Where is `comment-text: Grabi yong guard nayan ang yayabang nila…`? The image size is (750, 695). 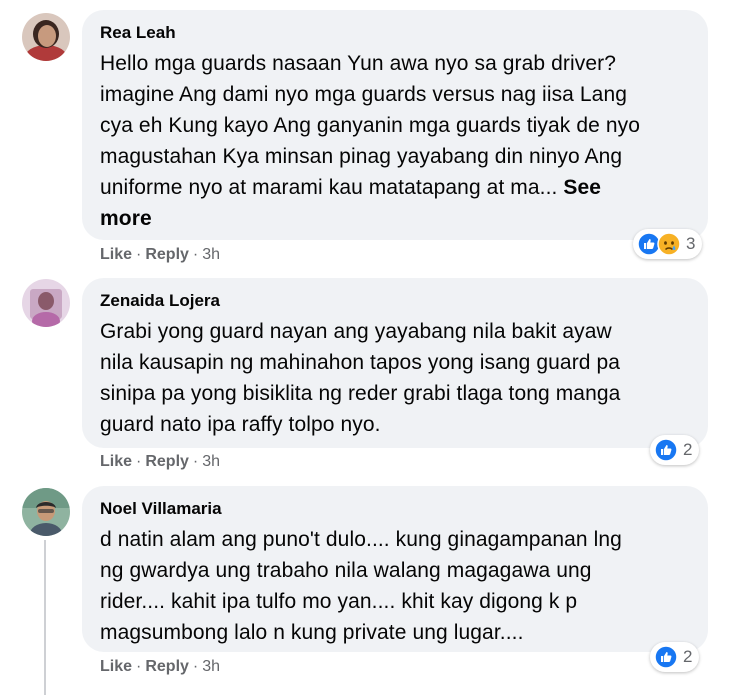 comment-text: Grabi yong guard nayan ang yayabang nila… is located at coordinates (360, 378).